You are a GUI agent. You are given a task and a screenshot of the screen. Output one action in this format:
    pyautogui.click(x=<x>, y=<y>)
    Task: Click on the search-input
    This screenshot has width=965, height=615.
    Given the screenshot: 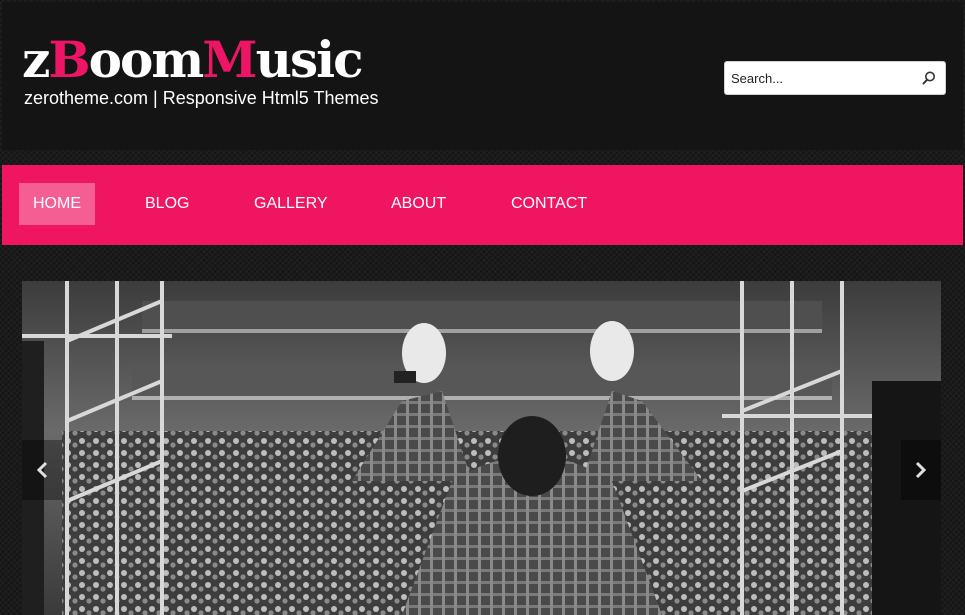 What is the action you would take?
    pyautogui.click(x=820, y=78)
    